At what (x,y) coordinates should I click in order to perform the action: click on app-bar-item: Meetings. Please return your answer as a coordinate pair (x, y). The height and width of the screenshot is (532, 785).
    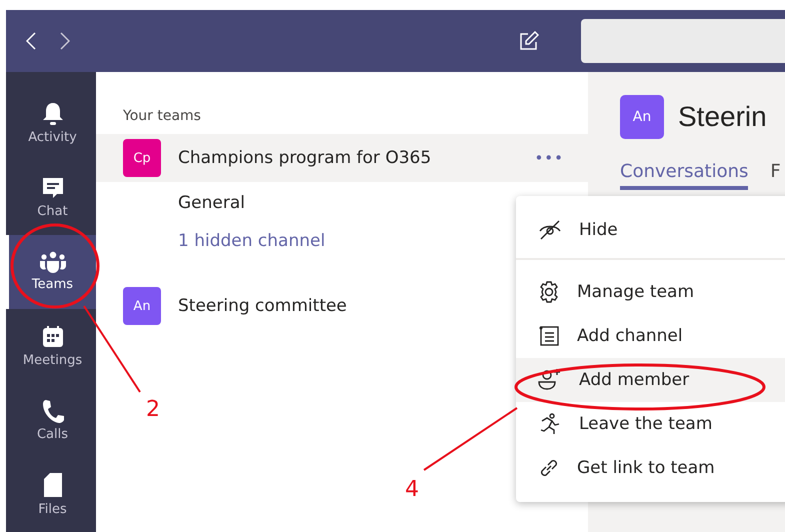
    Looking at the image, I should click on (51, 346).